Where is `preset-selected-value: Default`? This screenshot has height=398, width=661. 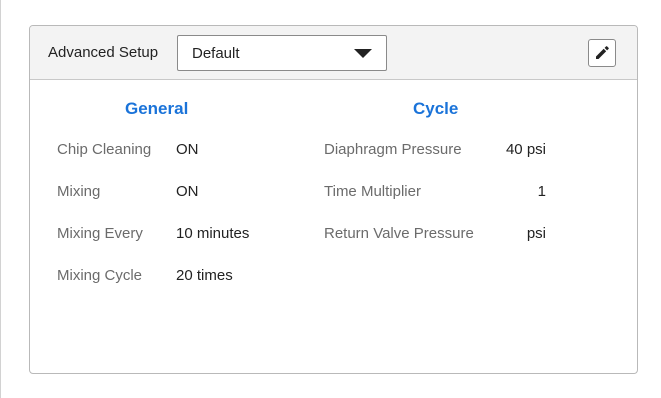
preset-selected-value: Default is located at coordinates (216, 53).